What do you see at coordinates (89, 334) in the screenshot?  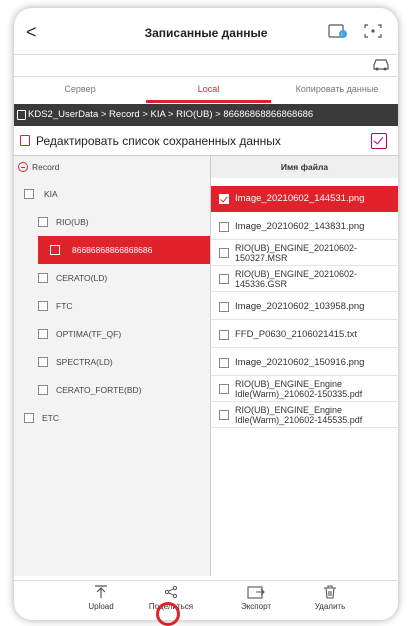 I see `tree-item-label: OPTIMA(TF_QF)` at bounding box center [89, 334].